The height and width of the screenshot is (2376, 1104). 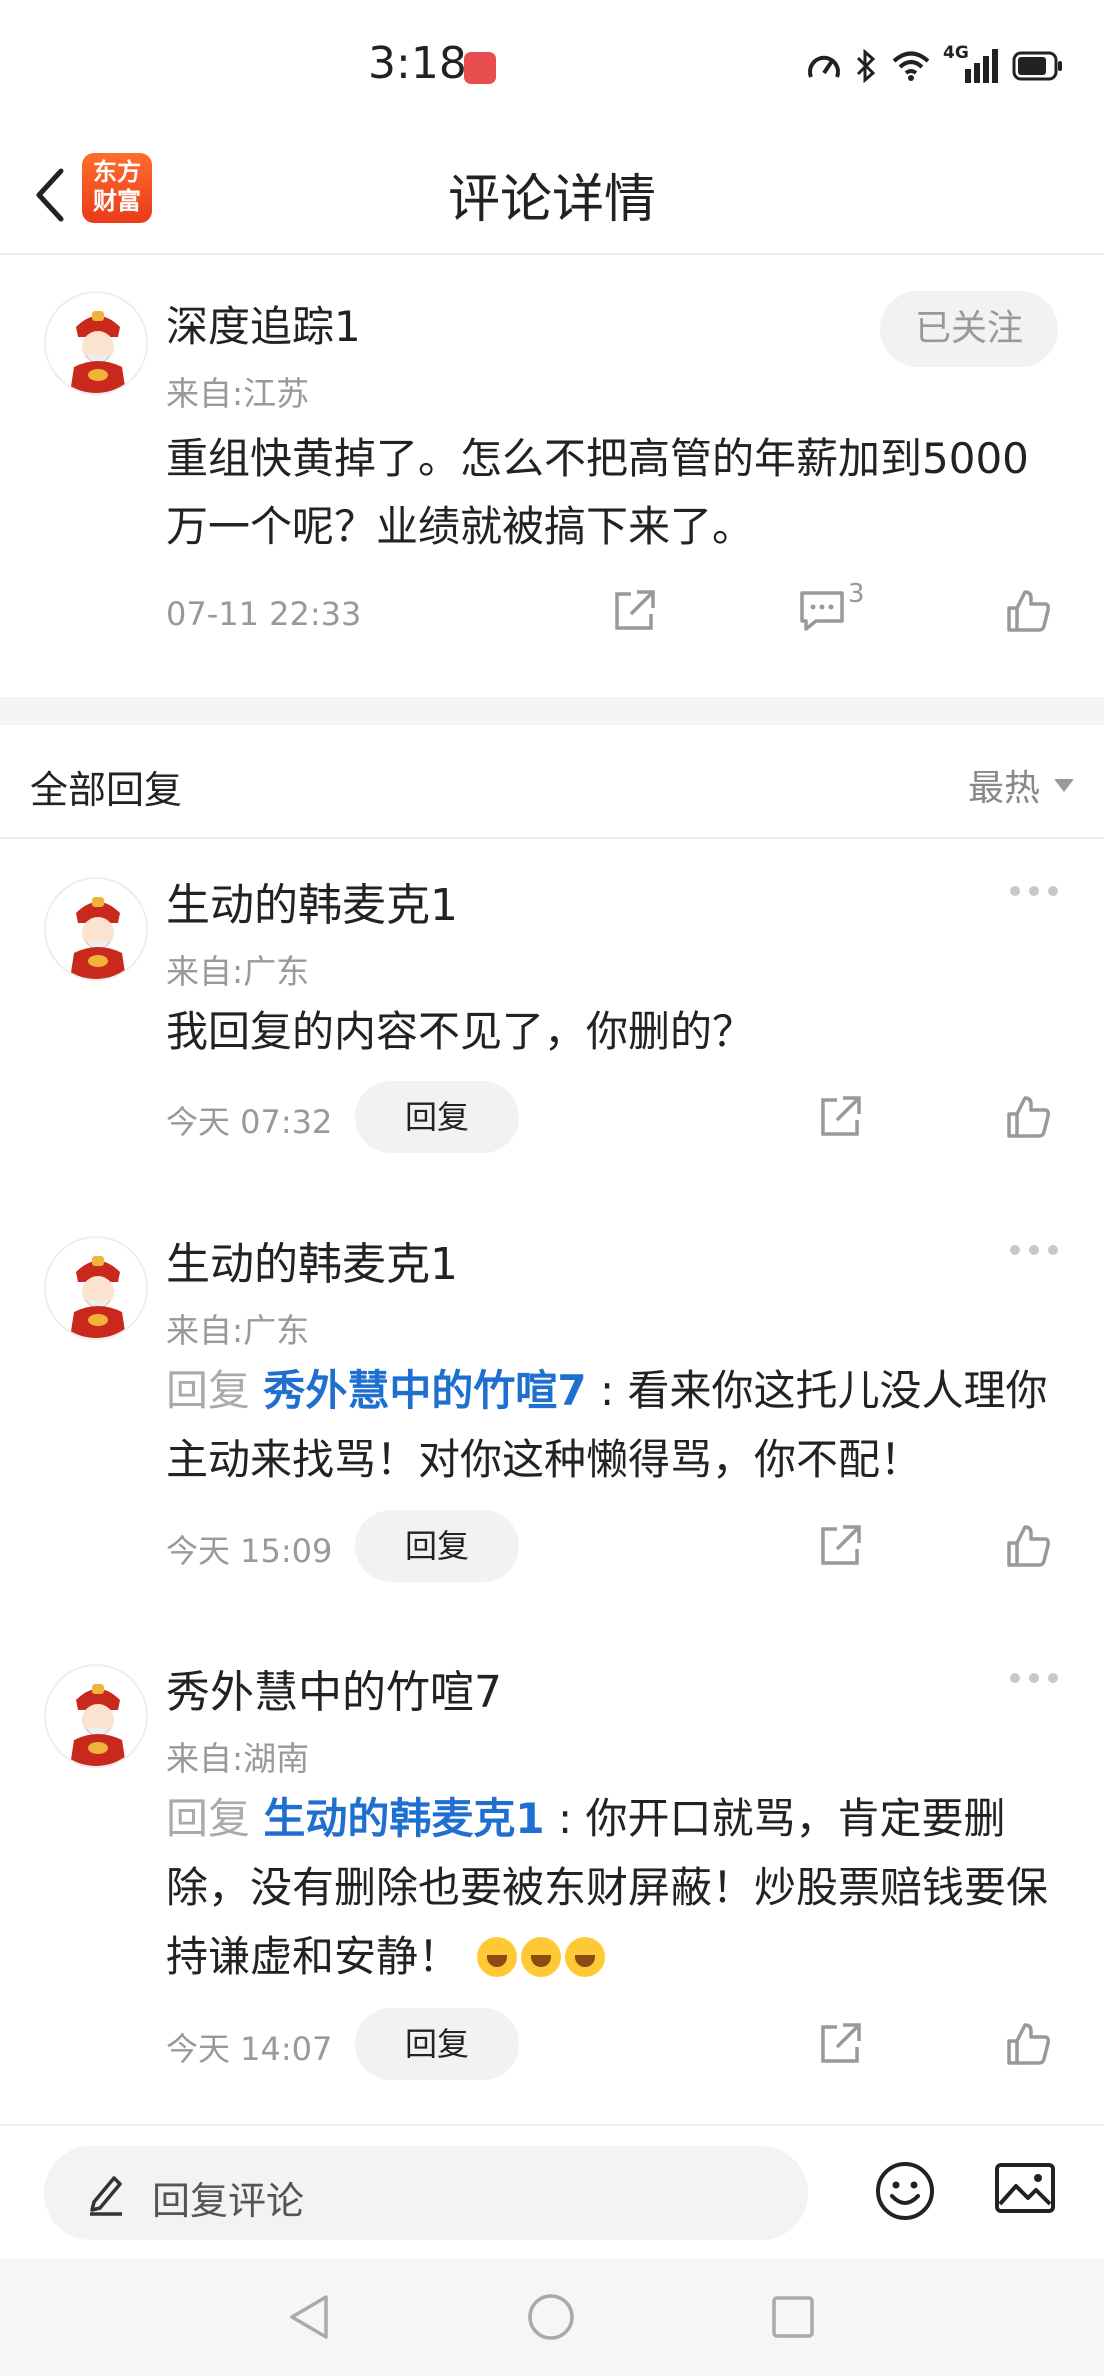 I want to click on system-nav-bar, so click(x=552, y=2317).